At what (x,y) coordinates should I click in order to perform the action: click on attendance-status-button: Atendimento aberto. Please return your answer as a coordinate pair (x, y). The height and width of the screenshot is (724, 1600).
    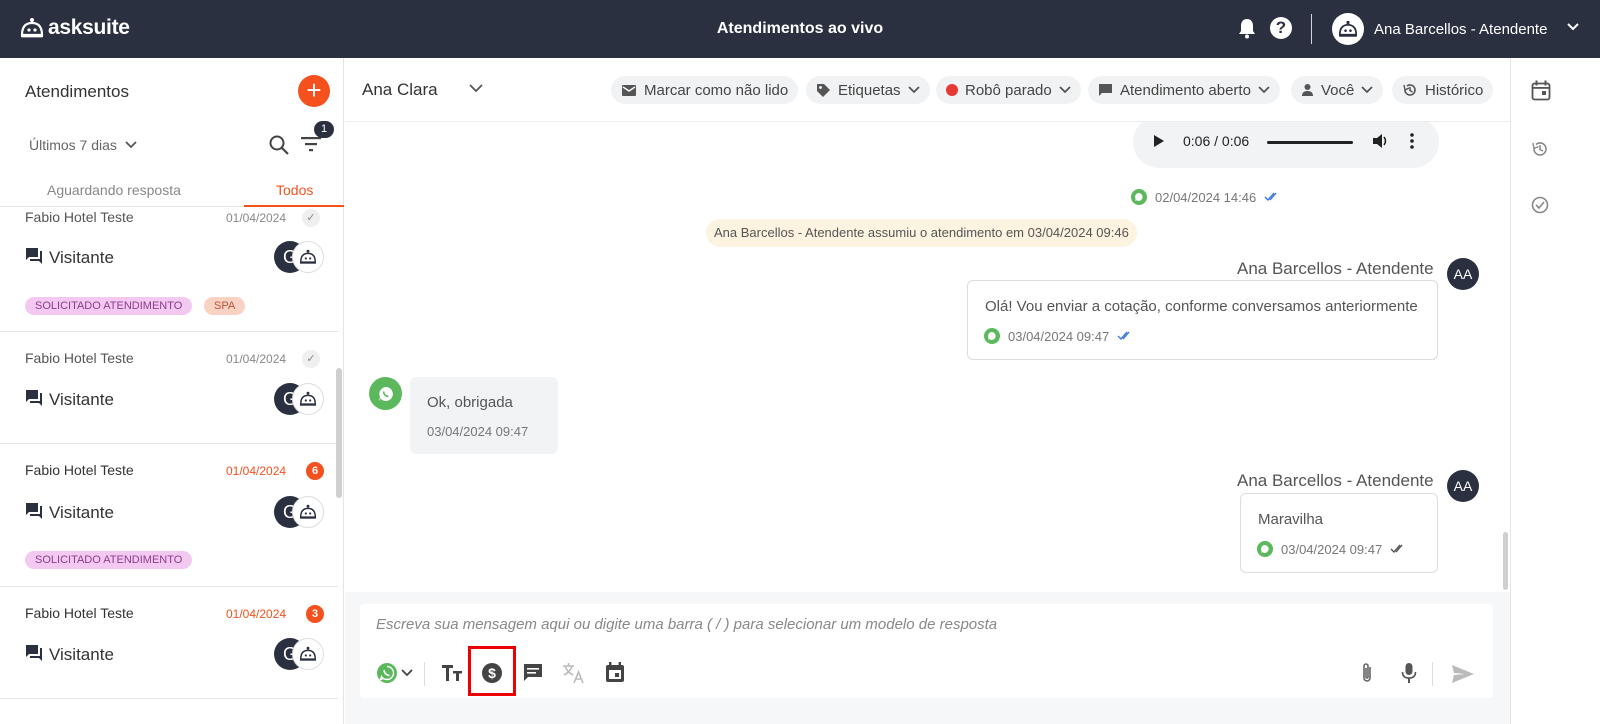
    Looking at the image, I should click on (1184, 90).